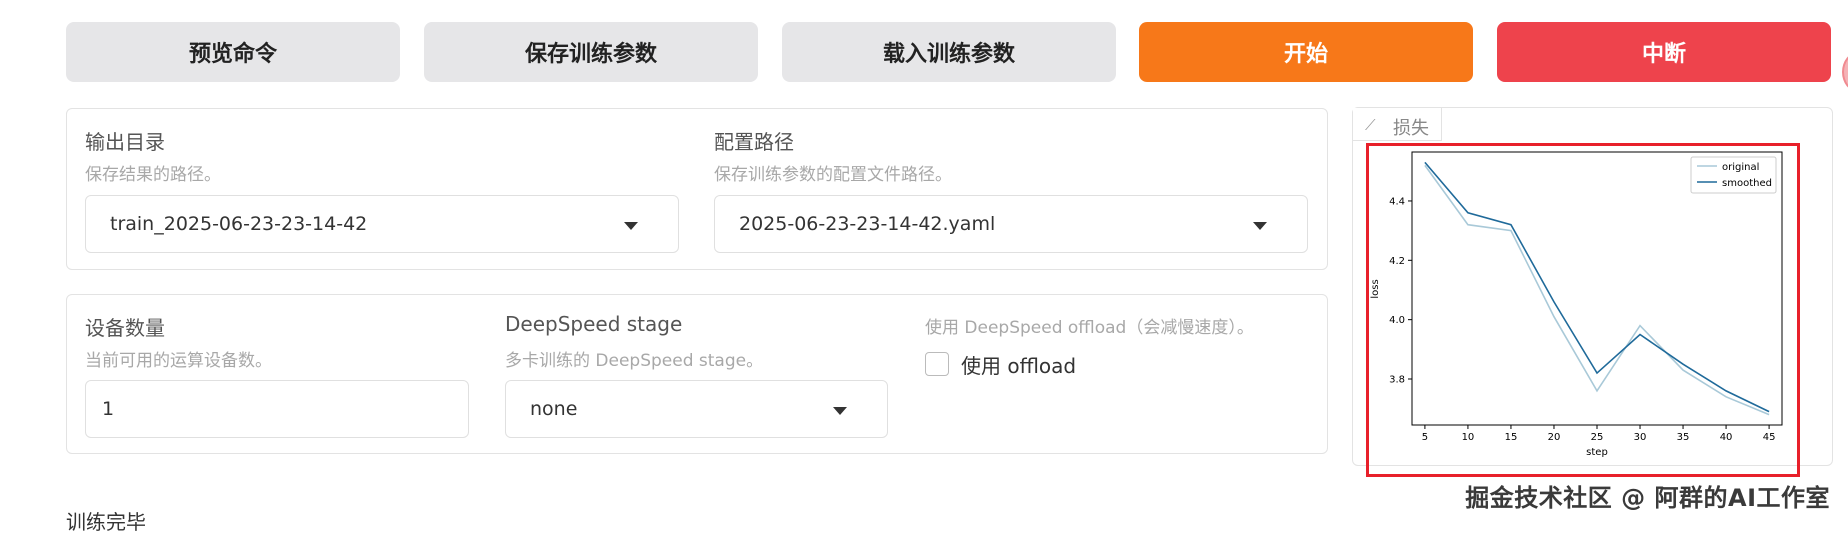  I want to click on config-path-value: 2025-06-23-23-14-42.yaml, so click(867, 224).